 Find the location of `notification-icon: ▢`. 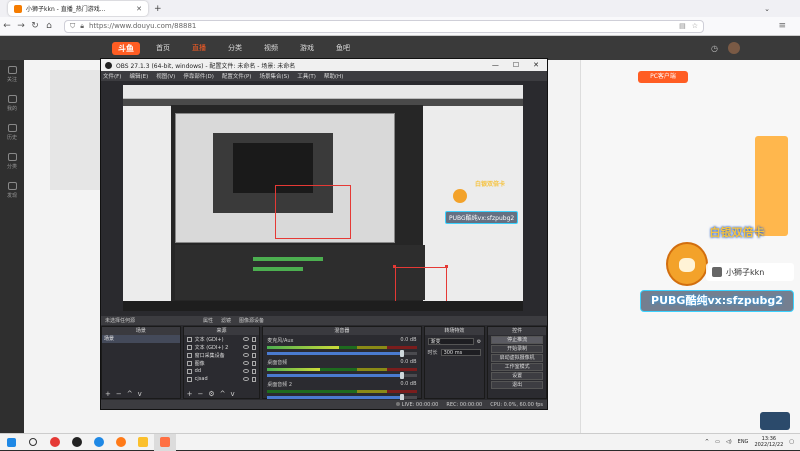

notification-icon: ▢ is located at coordinates (791, 442).